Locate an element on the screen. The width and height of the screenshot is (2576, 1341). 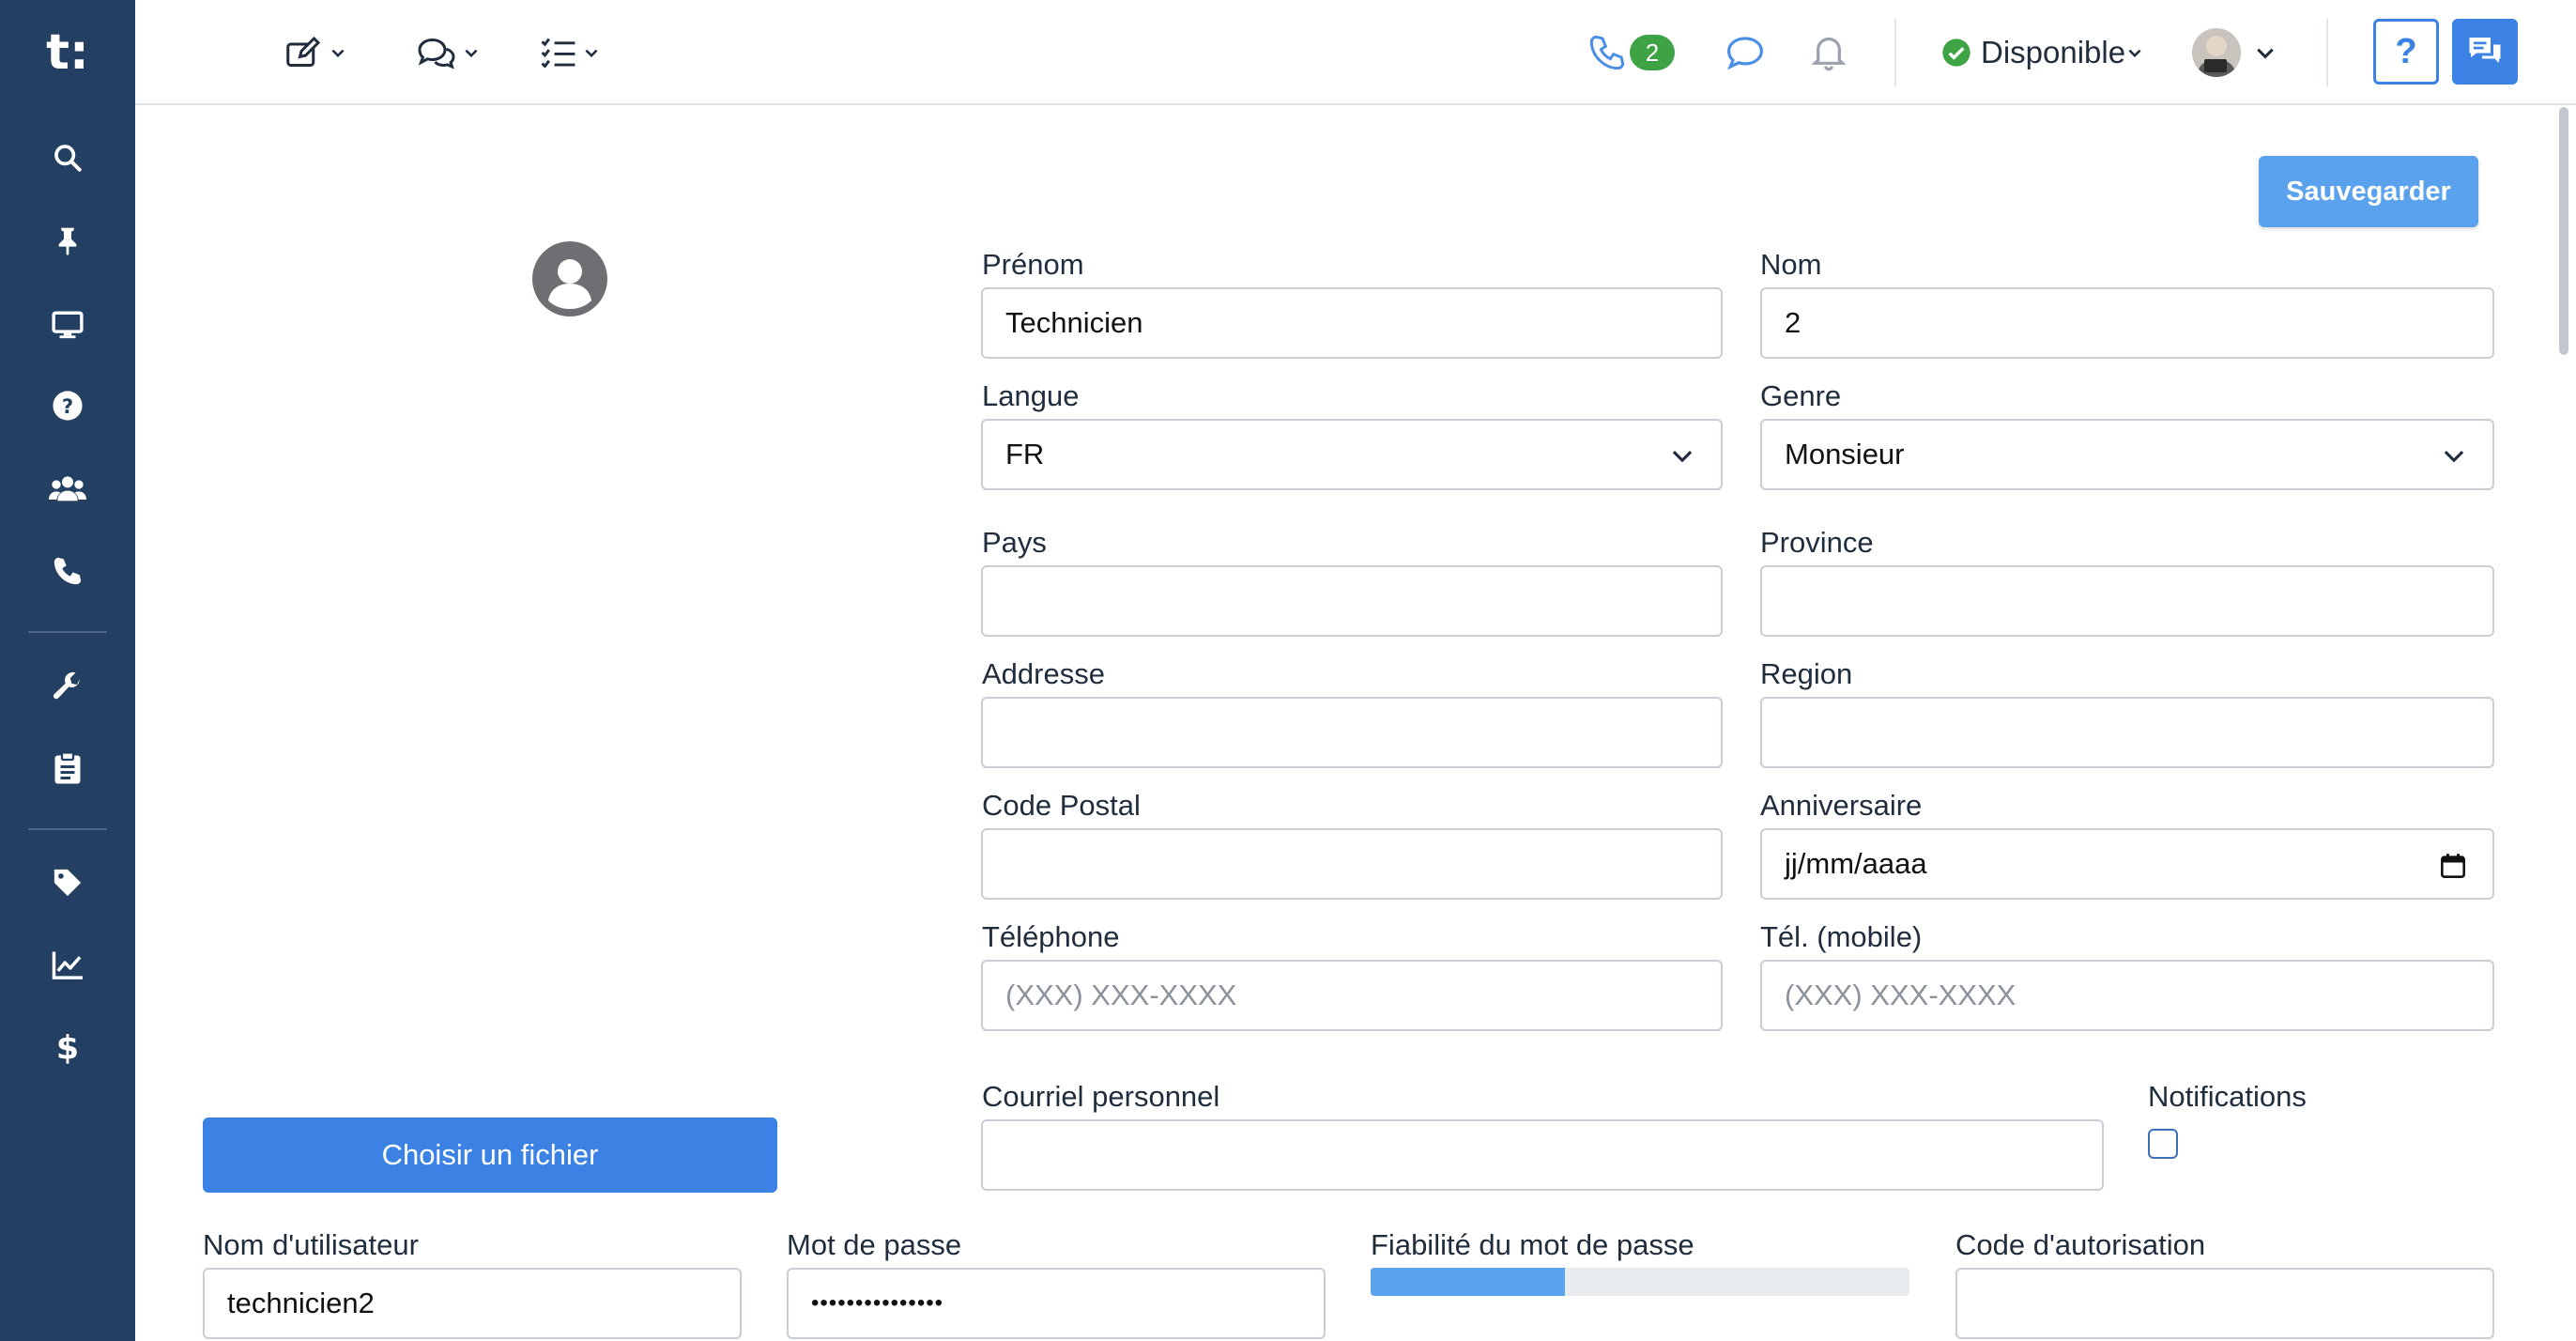
country-label: Pays is located at coordinates (1015, 543).